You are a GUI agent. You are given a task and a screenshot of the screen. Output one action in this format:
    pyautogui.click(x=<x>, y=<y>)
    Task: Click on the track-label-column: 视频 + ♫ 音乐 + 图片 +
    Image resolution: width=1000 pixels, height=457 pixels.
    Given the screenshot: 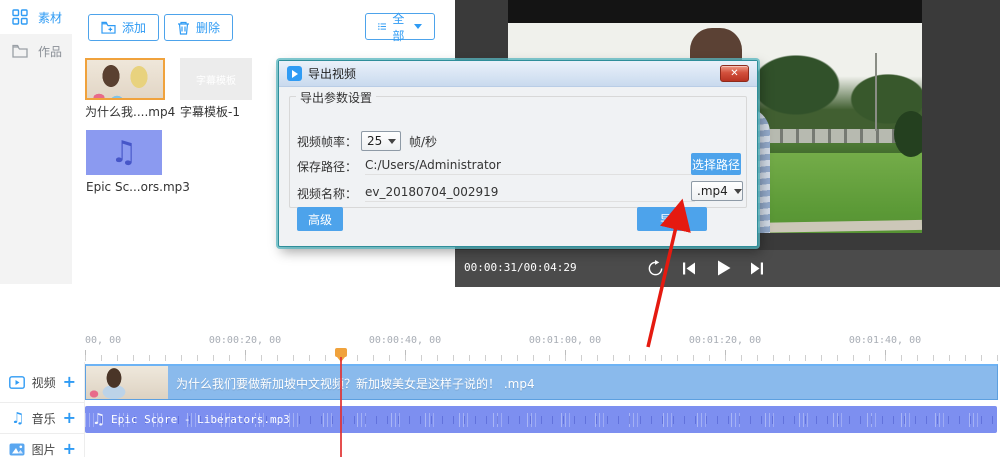 What is the action you would take?
    pyautogui.click(x=42, y=409)
    